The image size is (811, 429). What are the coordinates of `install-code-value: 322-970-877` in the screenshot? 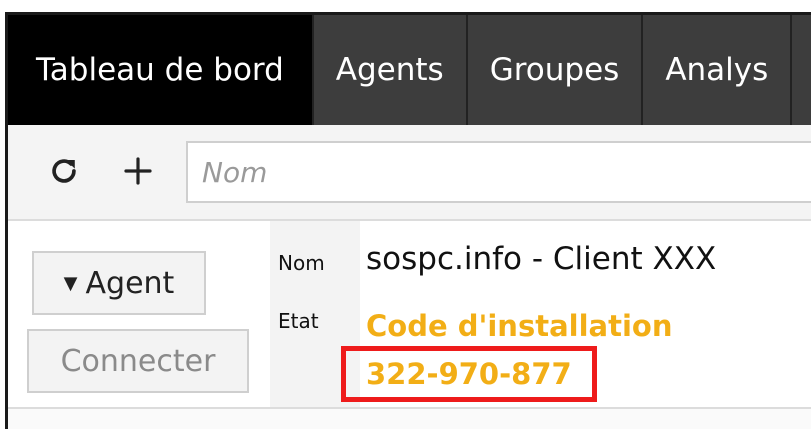 It's located at (469, 374).